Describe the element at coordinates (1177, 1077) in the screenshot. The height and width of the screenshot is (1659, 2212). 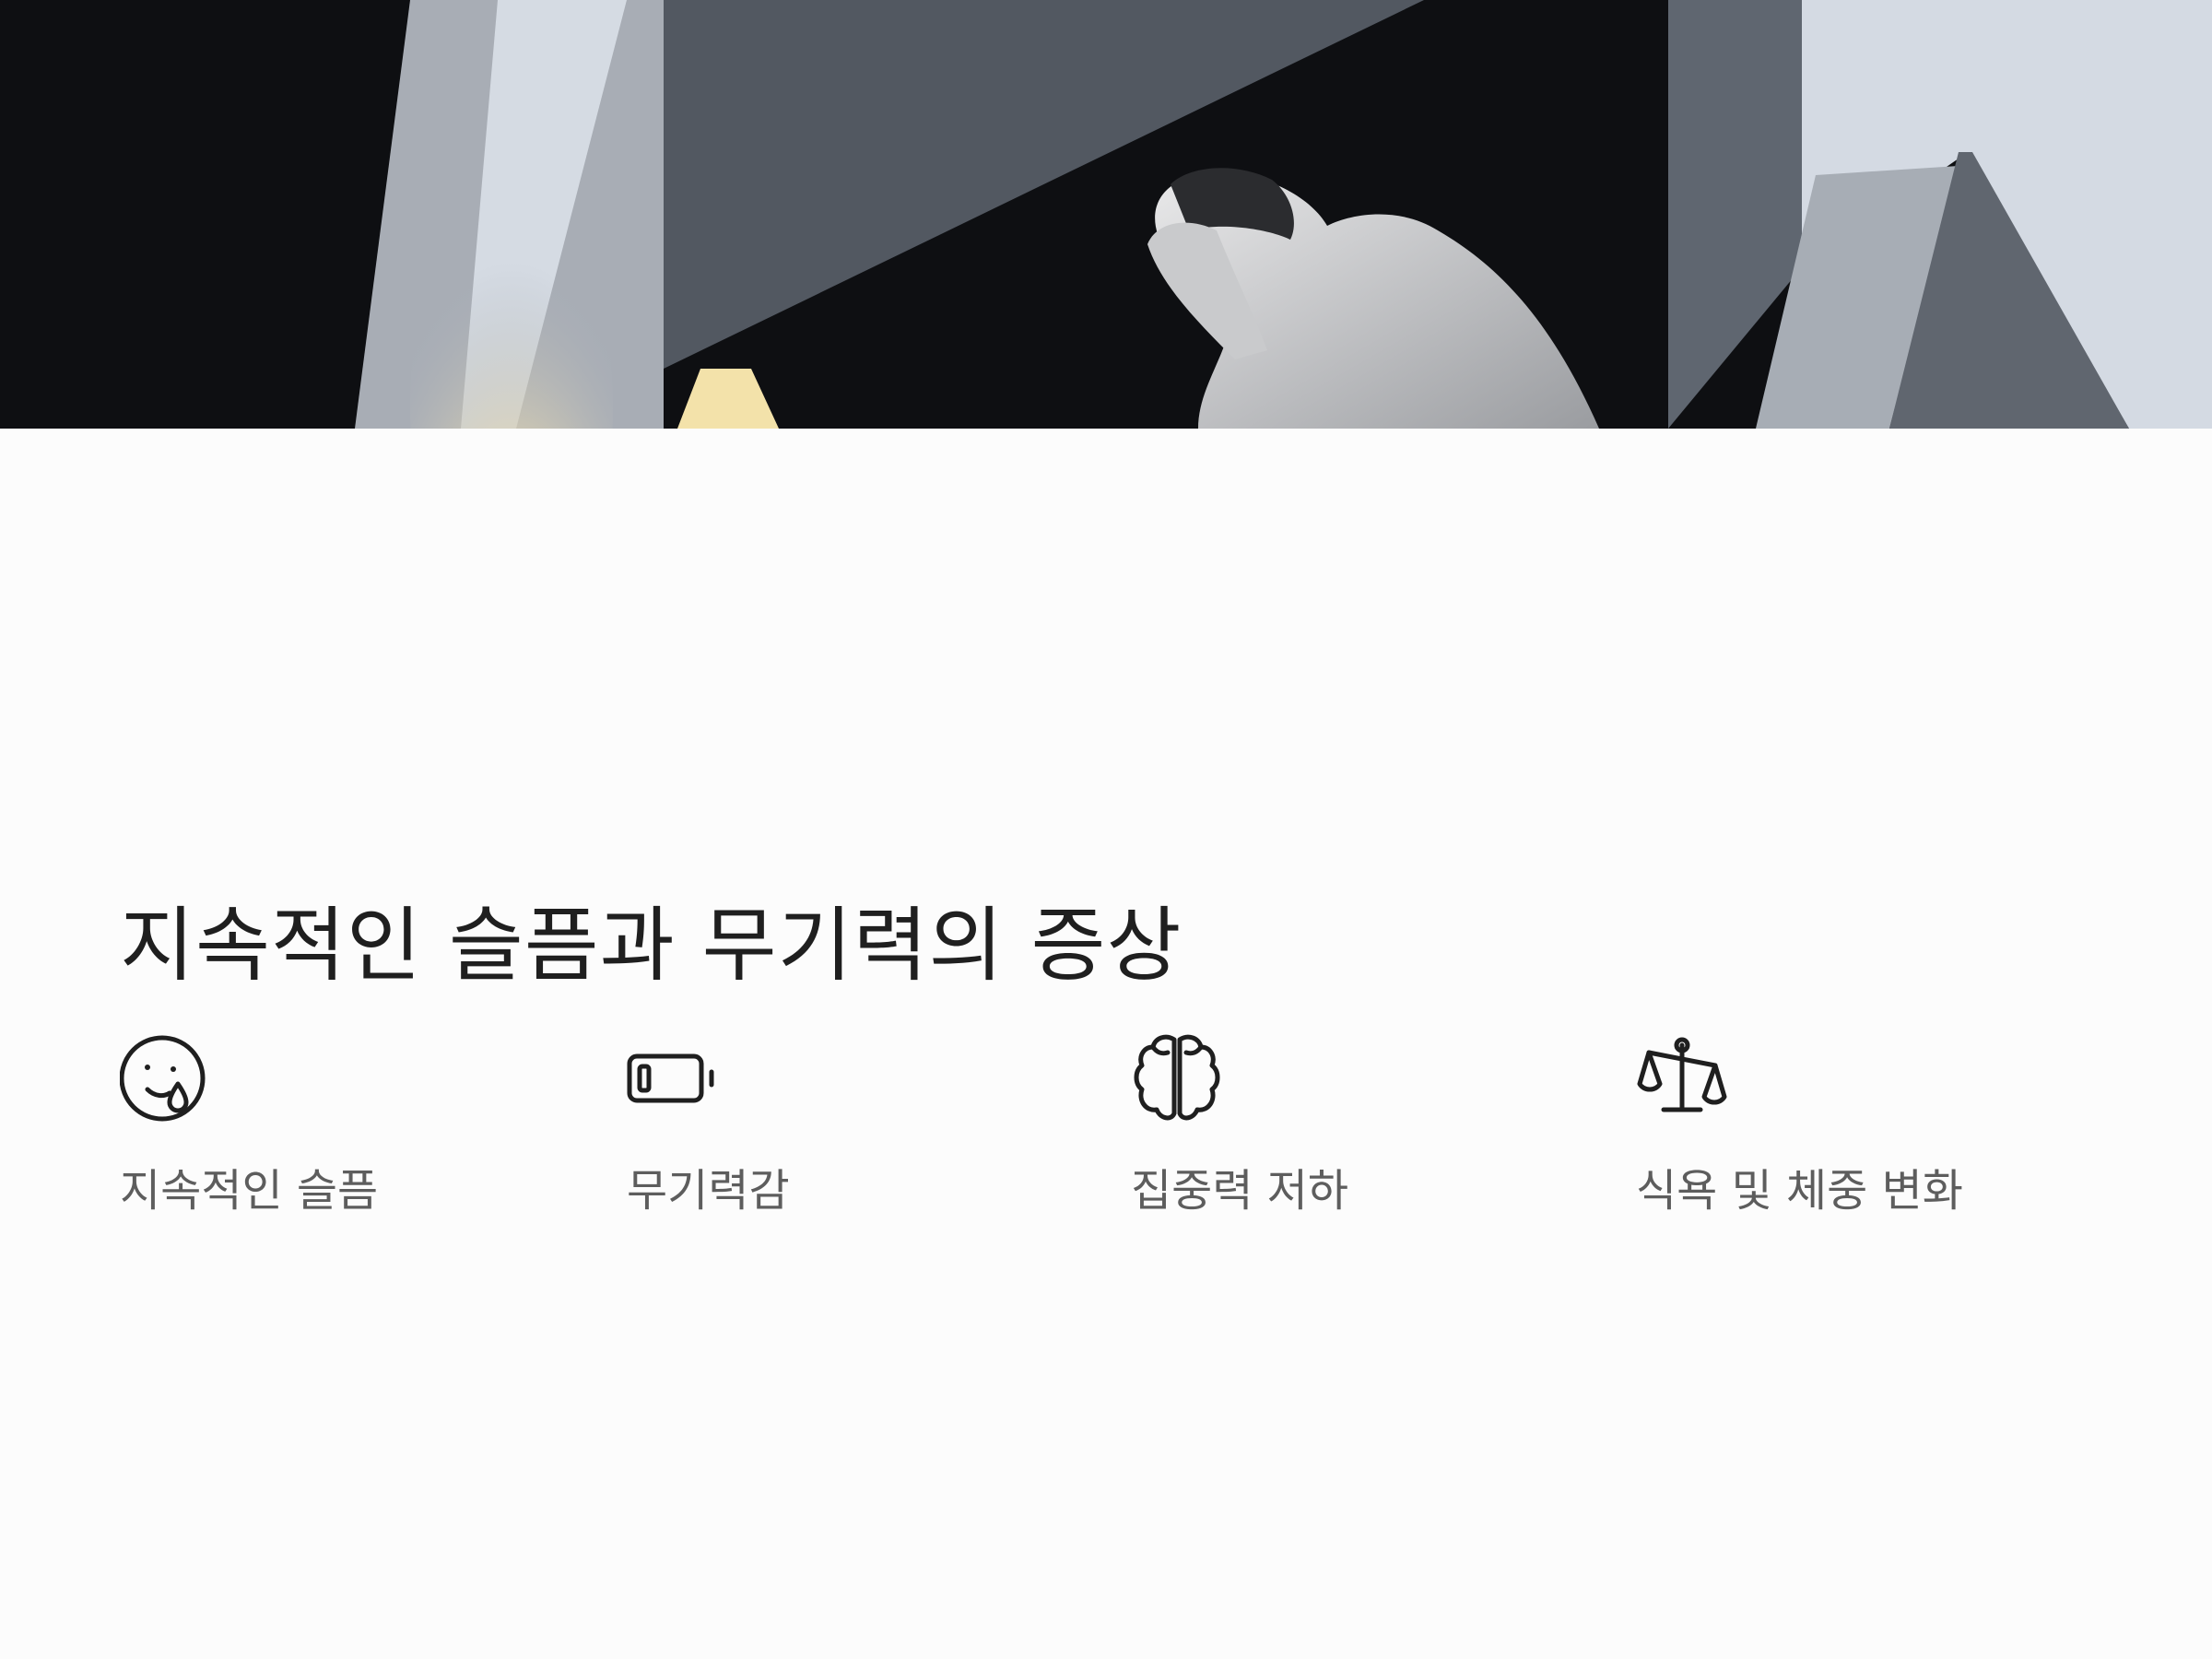
I see `brain-icon` at that location.